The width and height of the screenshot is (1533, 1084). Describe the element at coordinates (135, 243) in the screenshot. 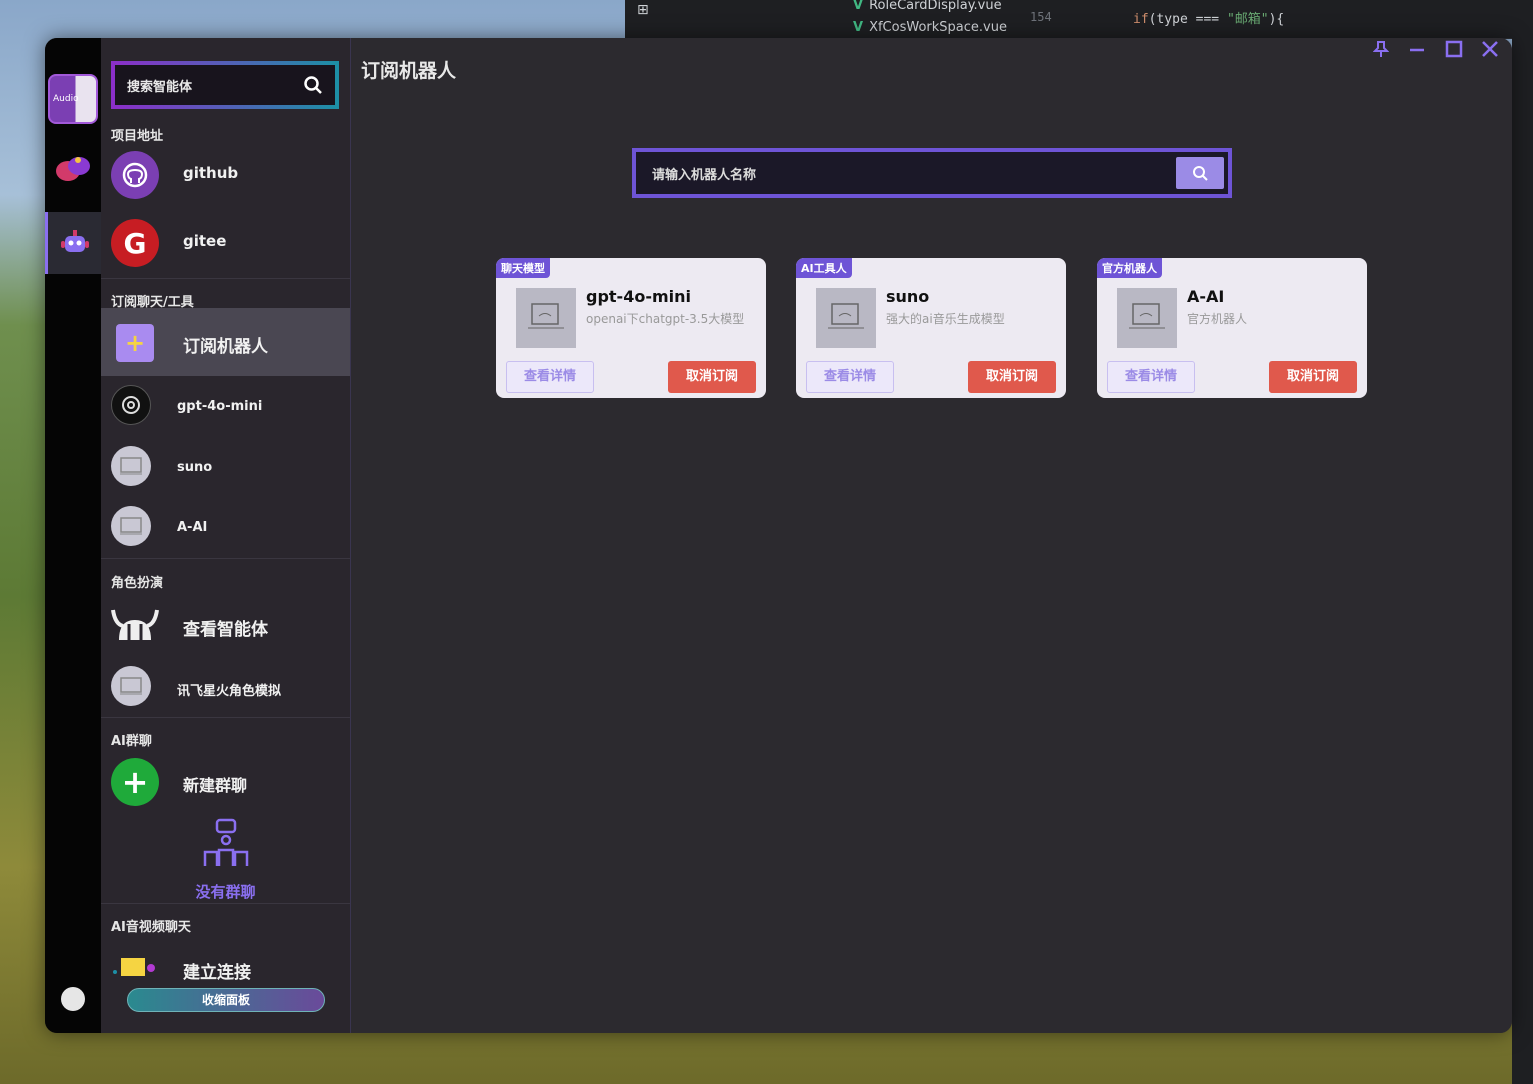

I see `gitee-icon: G` at that location.